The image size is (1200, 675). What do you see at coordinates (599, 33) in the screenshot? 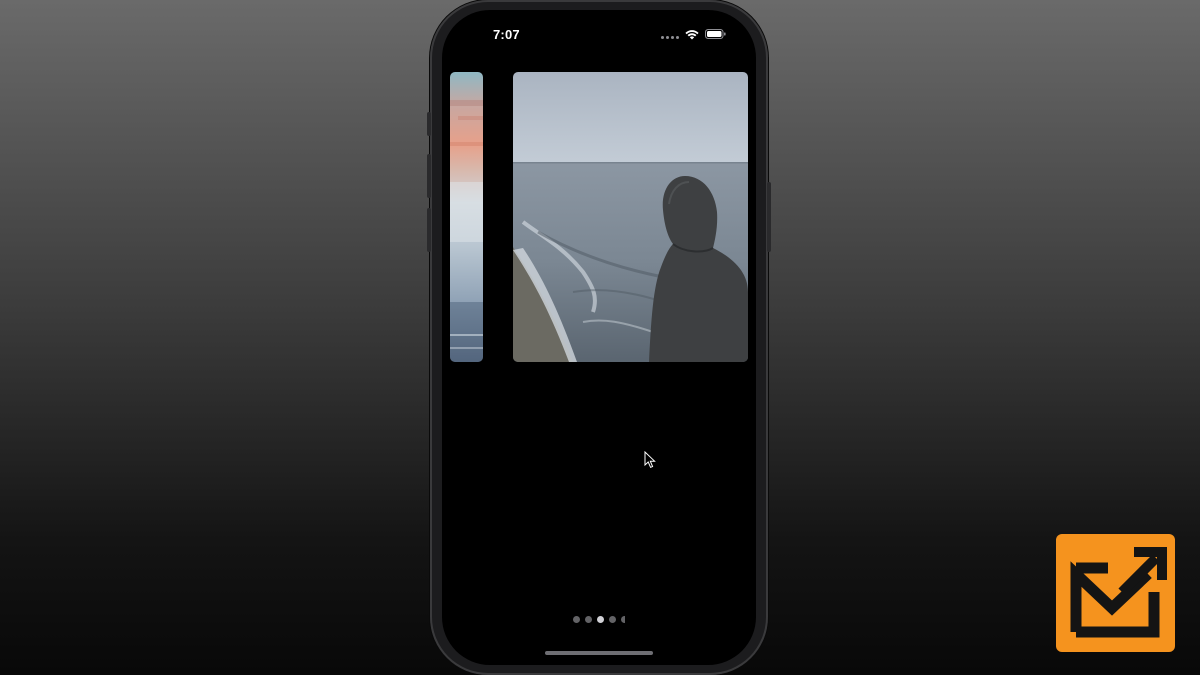
I see `status-bar: 7:07` at bounding box center [599, 33].